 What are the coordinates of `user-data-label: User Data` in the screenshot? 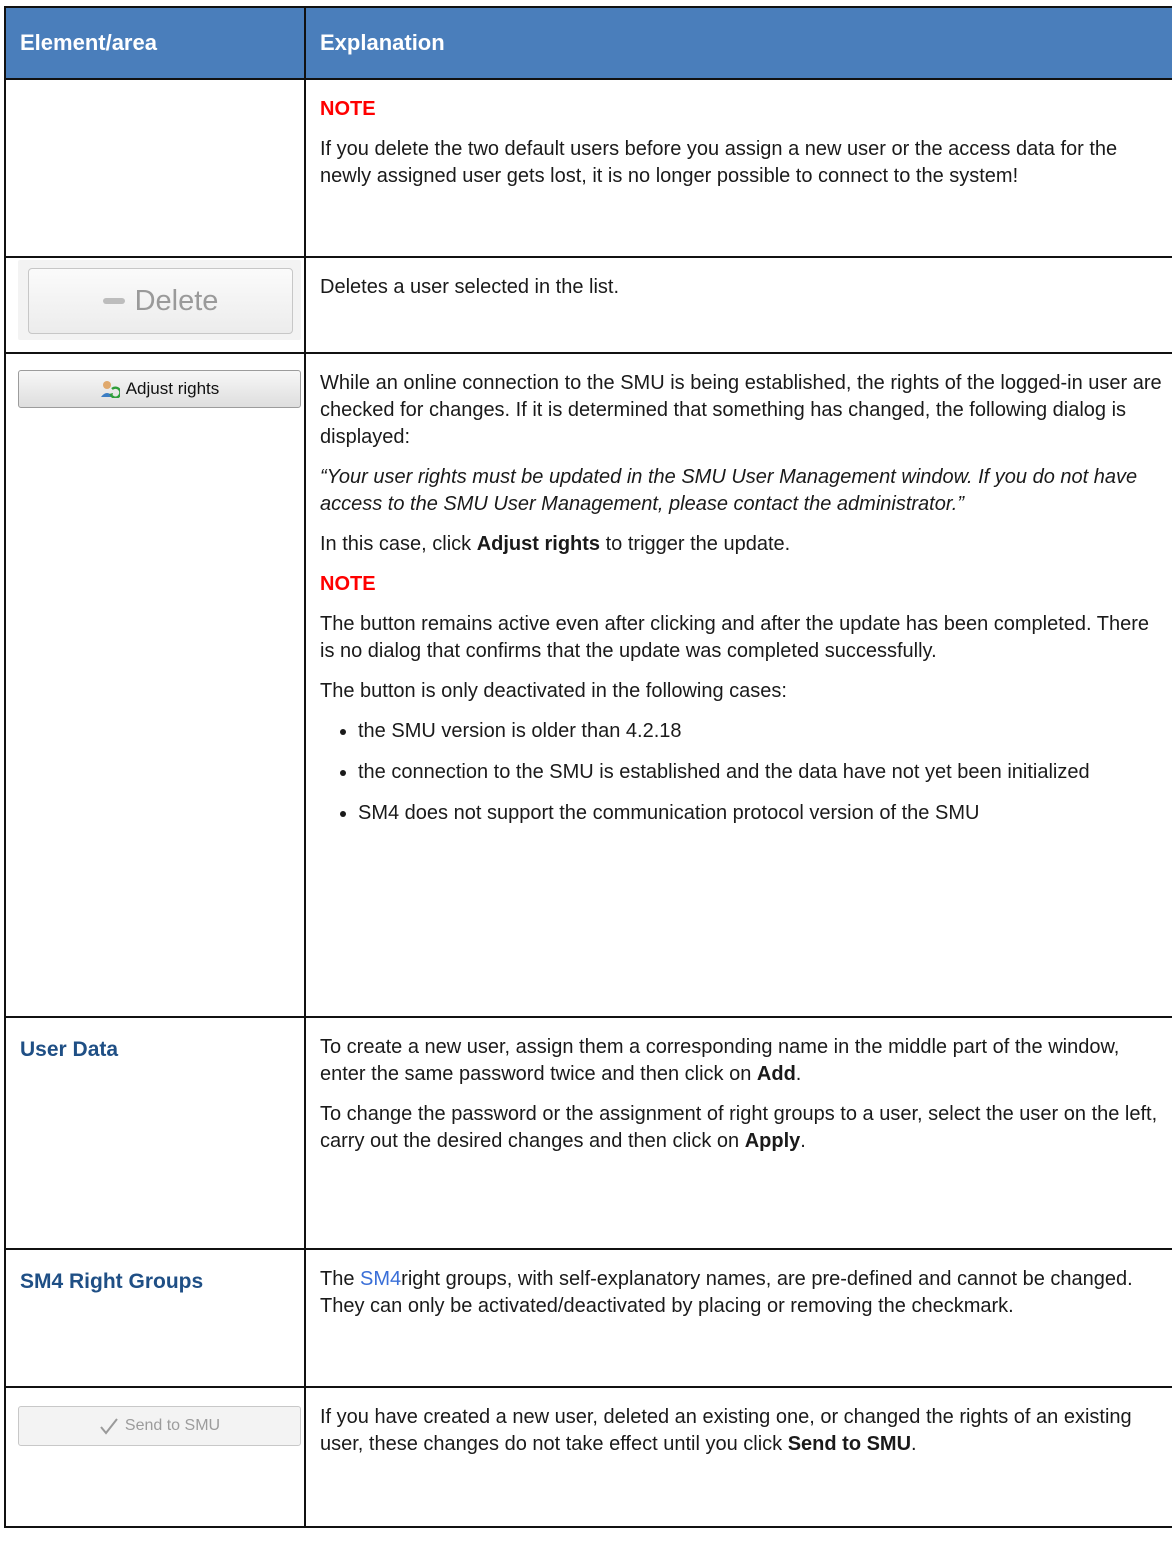 It's located at (69, 1049).